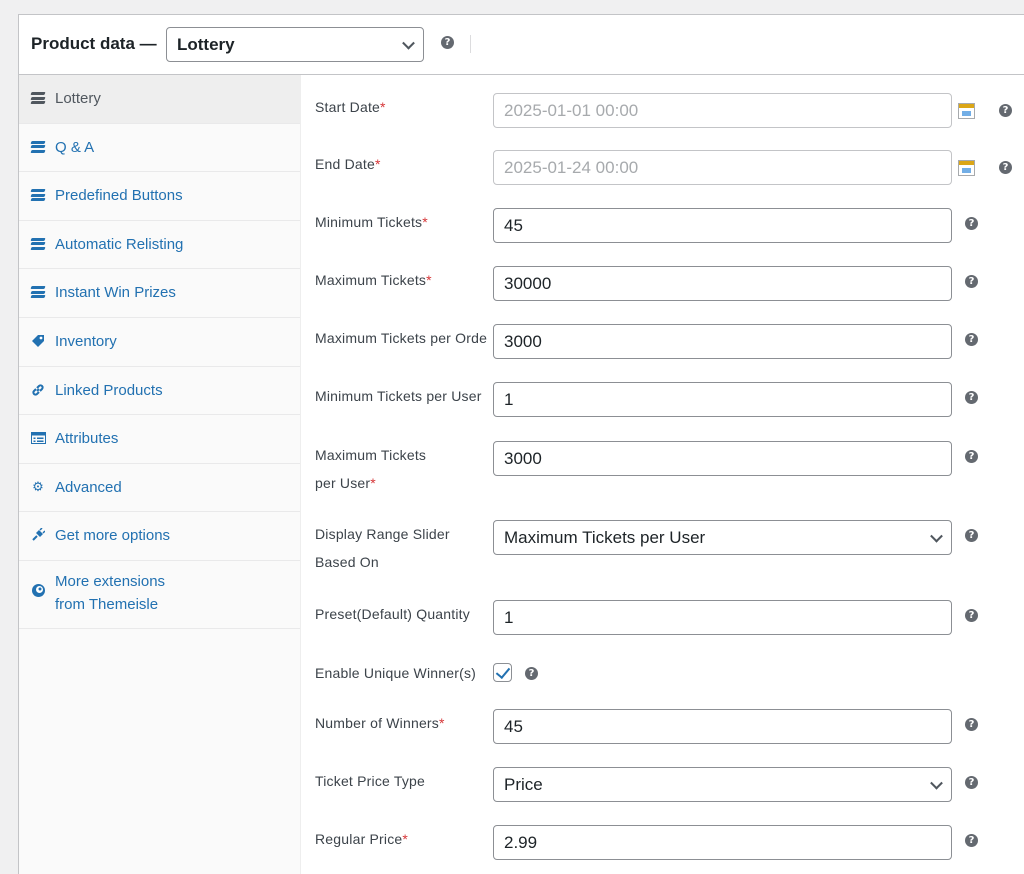  What do you see at coordinates (86, 341) in the screenshot?
I see `tab-label: Inventory` at bounding box center [86, 341].